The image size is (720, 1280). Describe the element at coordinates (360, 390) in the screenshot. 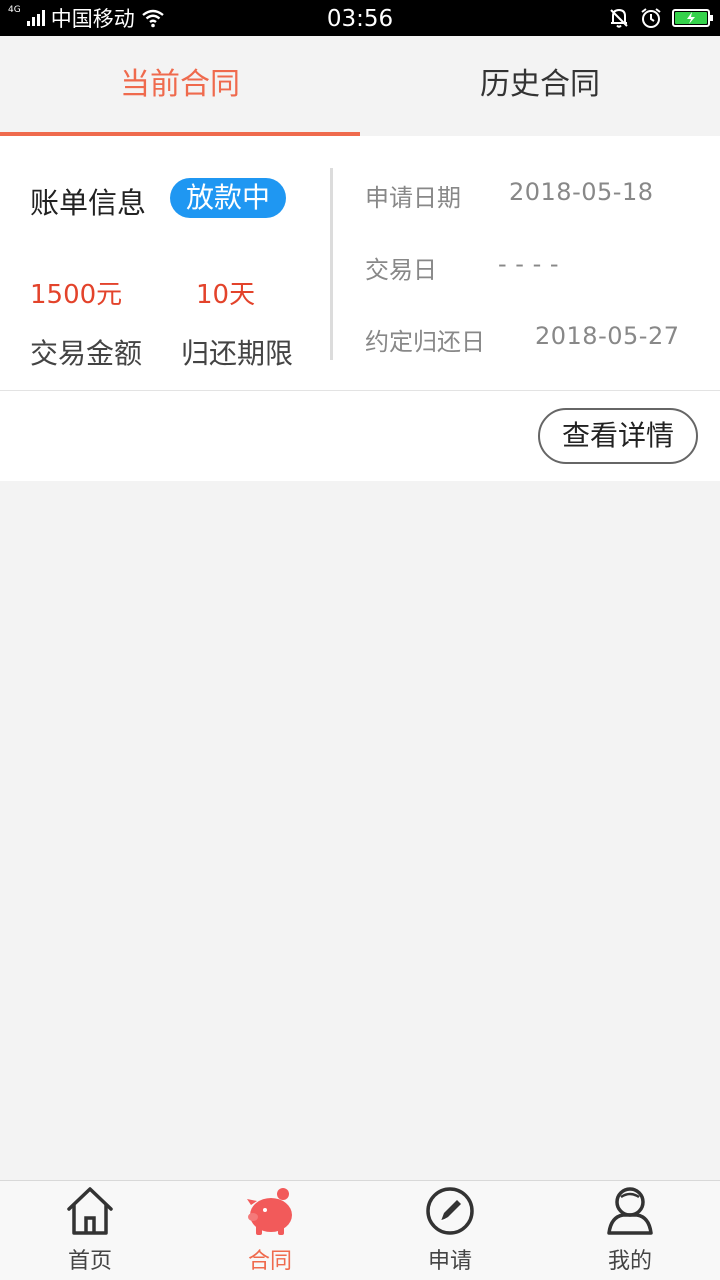

I see `horizontal-divider` at that location.